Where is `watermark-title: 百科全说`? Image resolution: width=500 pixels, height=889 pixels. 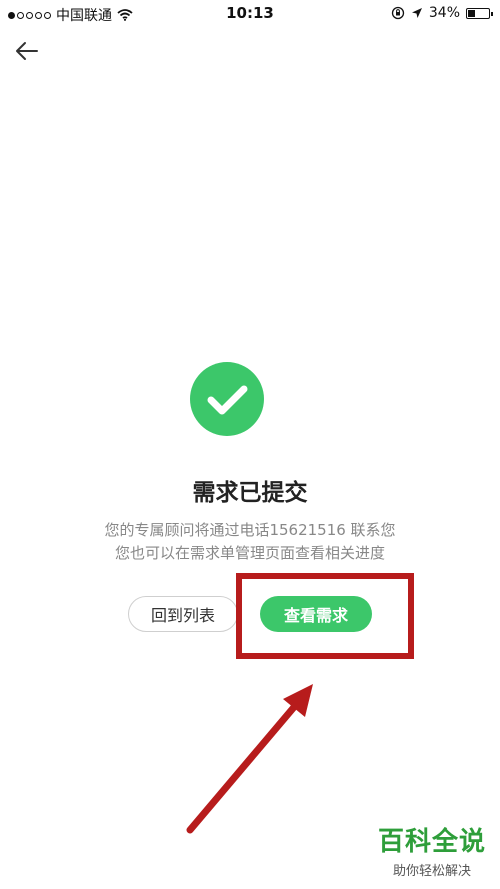
watermark-title: 百科全说 is located at coordinates (431, 842).